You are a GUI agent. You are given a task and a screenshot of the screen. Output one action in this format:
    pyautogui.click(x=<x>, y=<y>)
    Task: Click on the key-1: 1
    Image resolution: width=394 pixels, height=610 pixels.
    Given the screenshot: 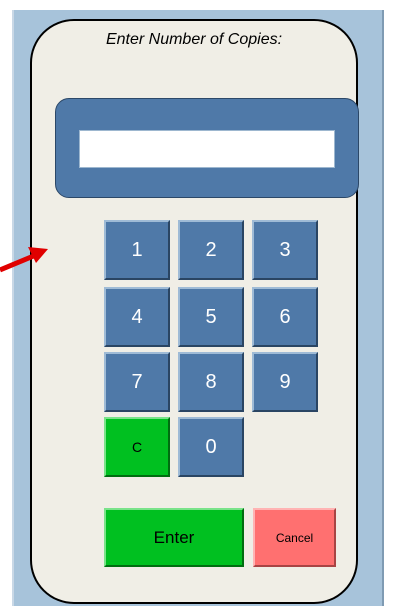 What is the action you would take?
    pyautogui.click(x=137, y=250)
    